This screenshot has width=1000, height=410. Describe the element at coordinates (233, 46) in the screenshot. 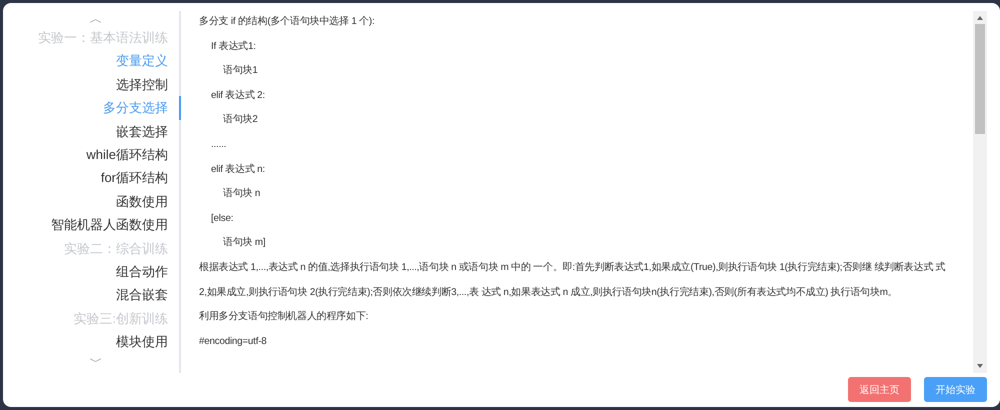

I see `paragraph: If 表达式1:` at that location.